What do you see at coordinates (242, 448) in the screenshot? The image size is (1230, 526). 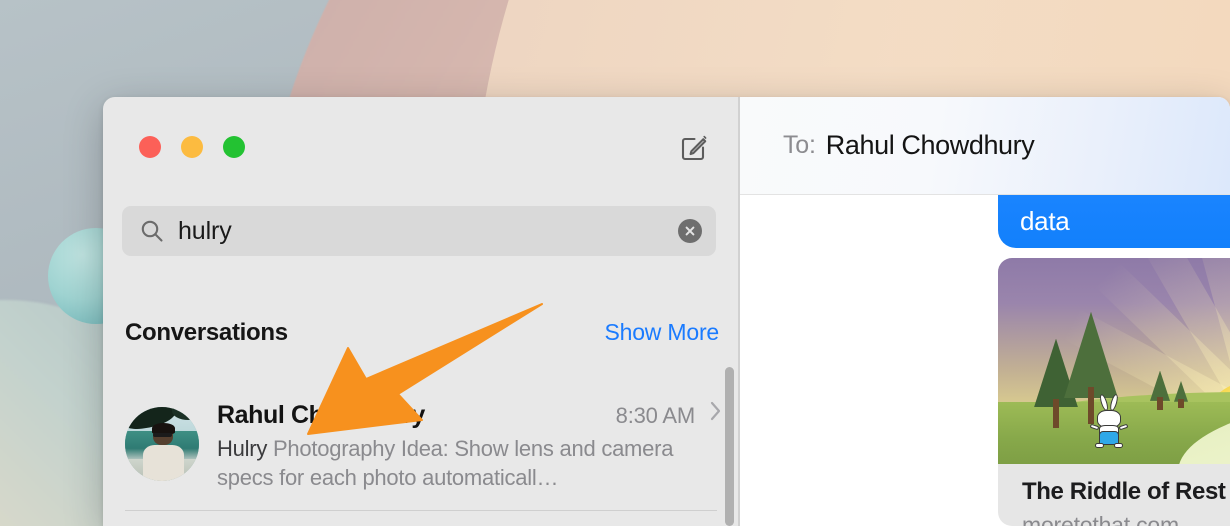 I see `conversation-preview-sender: Hulry` at bounding box center [242, 448].